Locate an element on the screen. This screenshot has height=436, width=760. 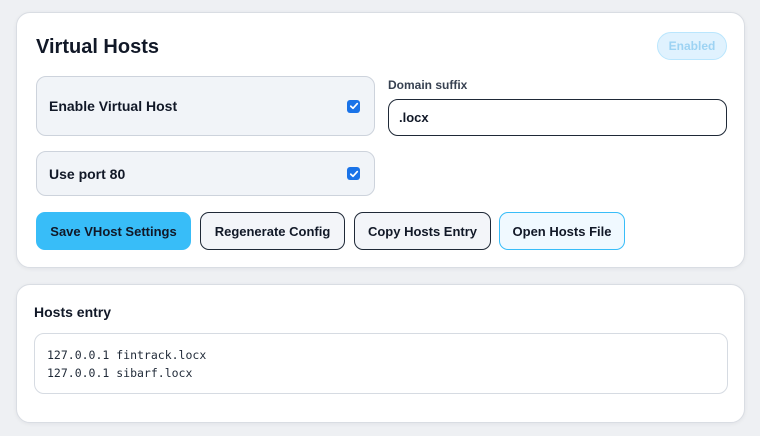
status-badge: Enabled is located at coordinates (692, 46).